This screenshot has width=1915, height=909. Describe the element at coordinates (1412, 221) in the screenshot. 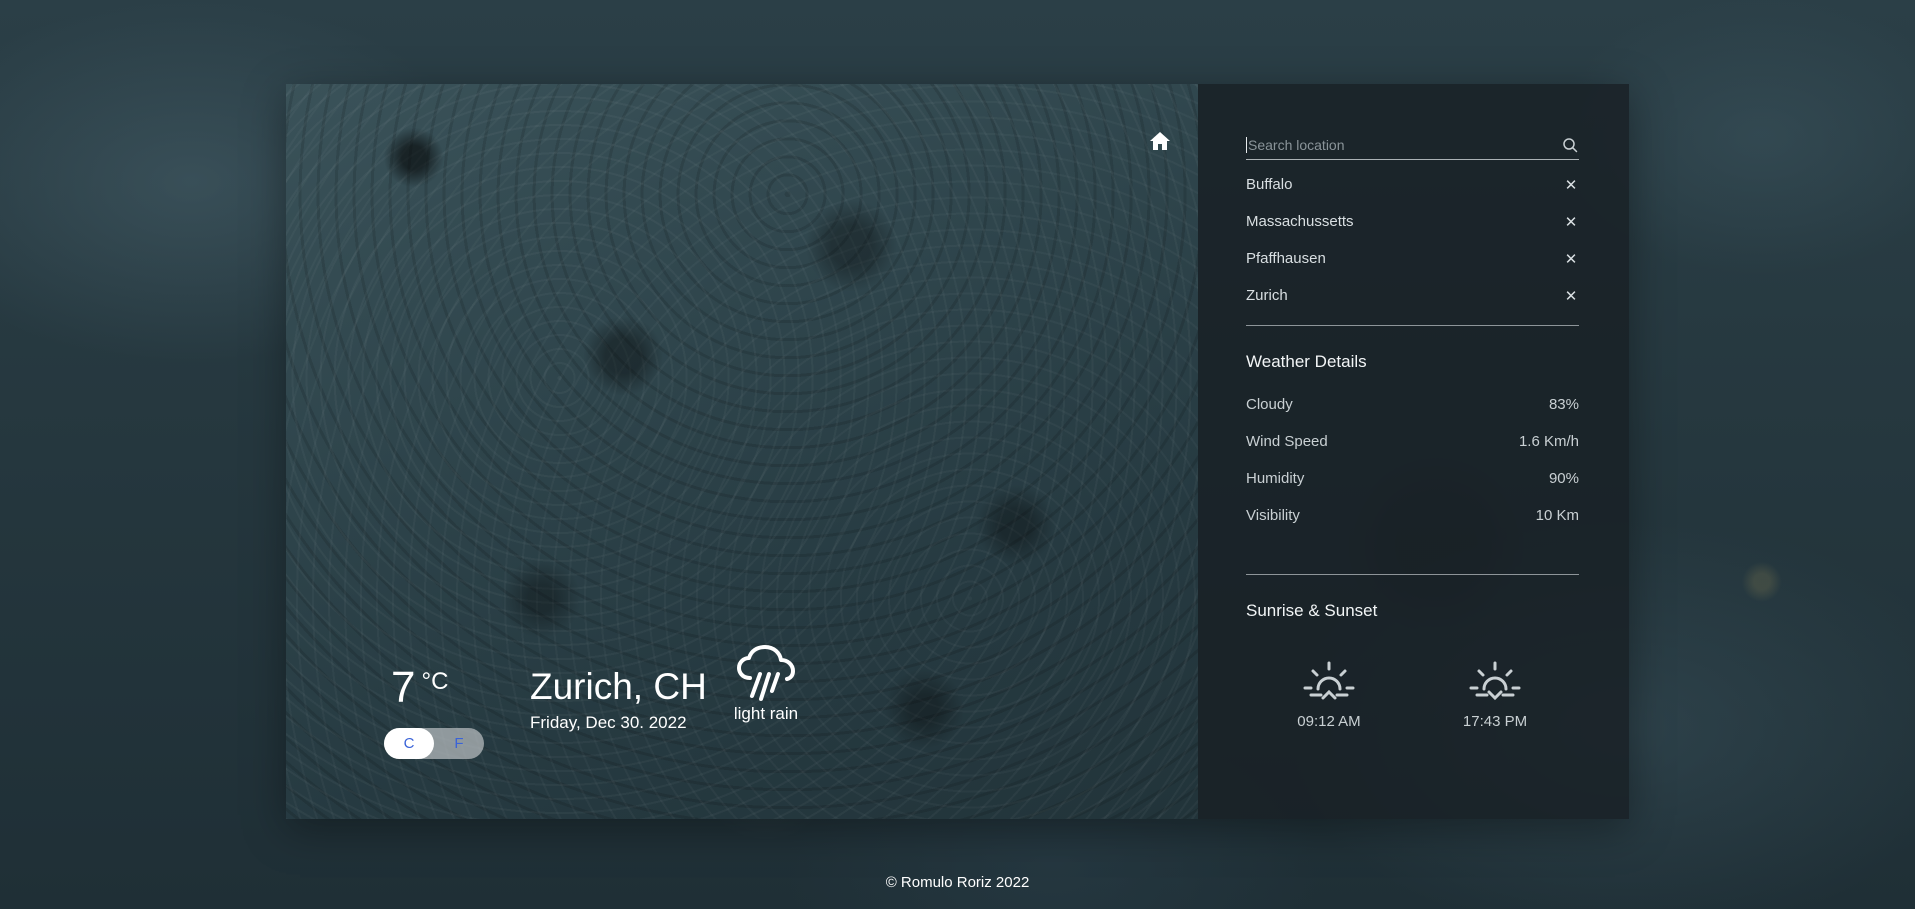

I see `list-item: Massachussetts ✕` at that location.